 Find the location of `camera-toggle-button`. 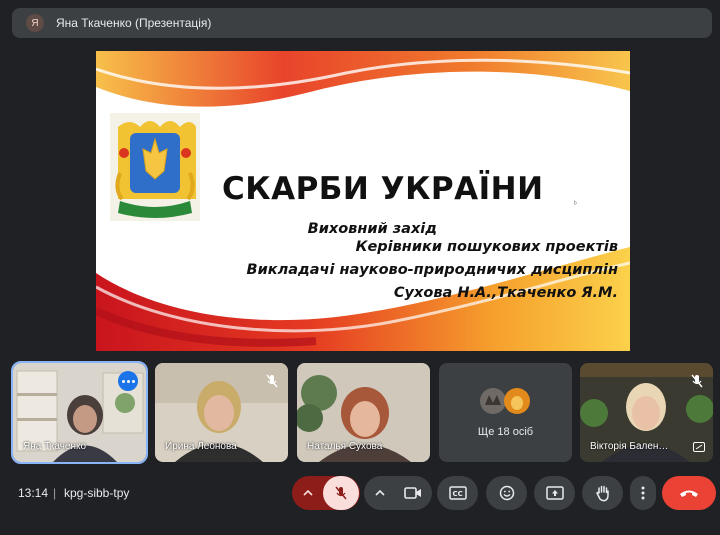

camera-toggle-button is located at coordinates (413, 493).